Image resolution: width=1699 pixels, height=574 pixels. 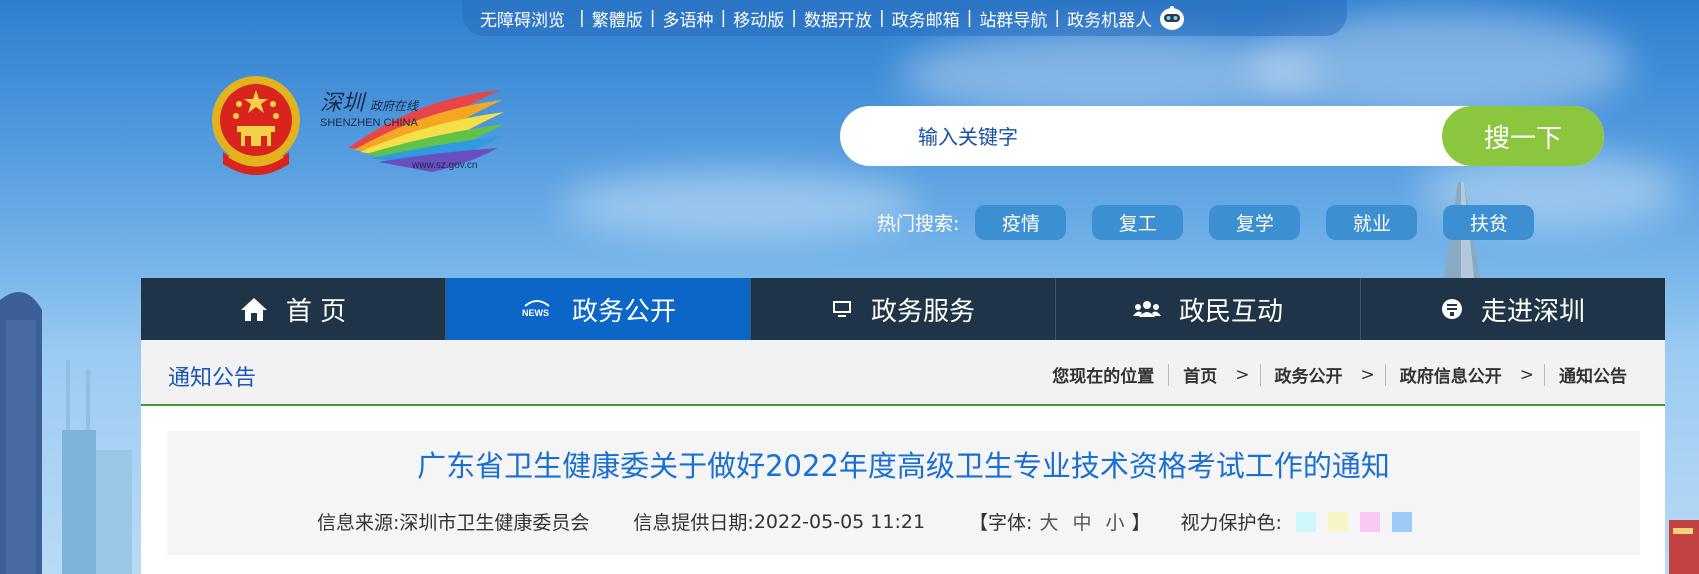 What do you see at coordinates (839, 521) in the screenshot?
I see `date-value: 2022-05-05 11:21` at bounding box center [839, 521].